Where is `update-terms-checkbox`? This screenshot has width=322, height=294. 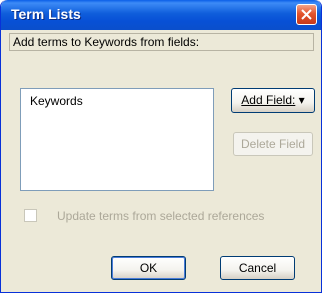 update-terms-checkbox is located at coordinates (30, 215).